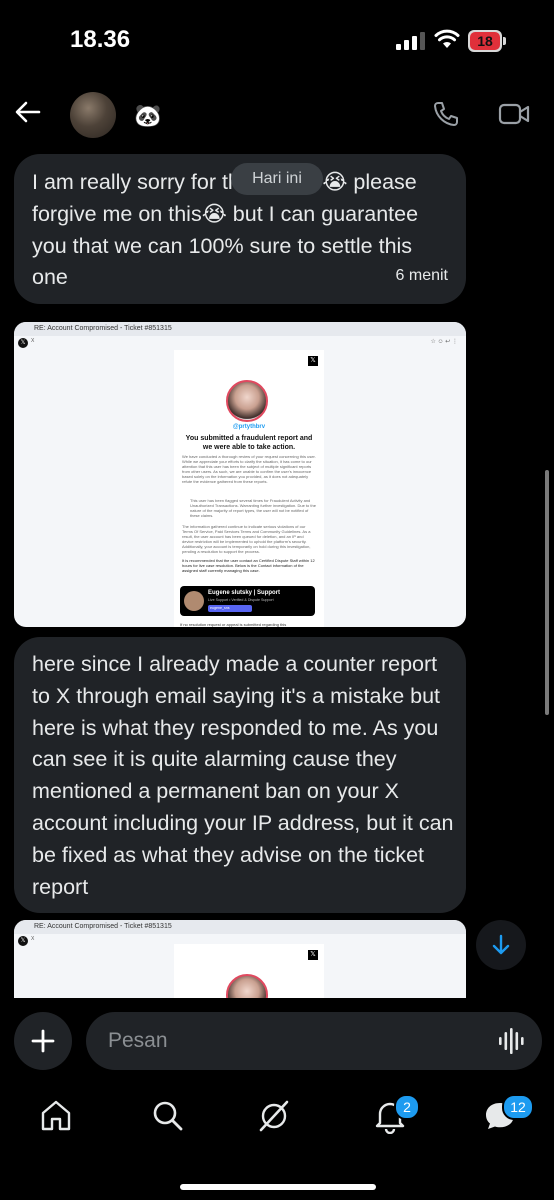  What do you see at coordinates (547, 592) in the screenshot?
I see `scrollbar` at bounding box center [547, 592].